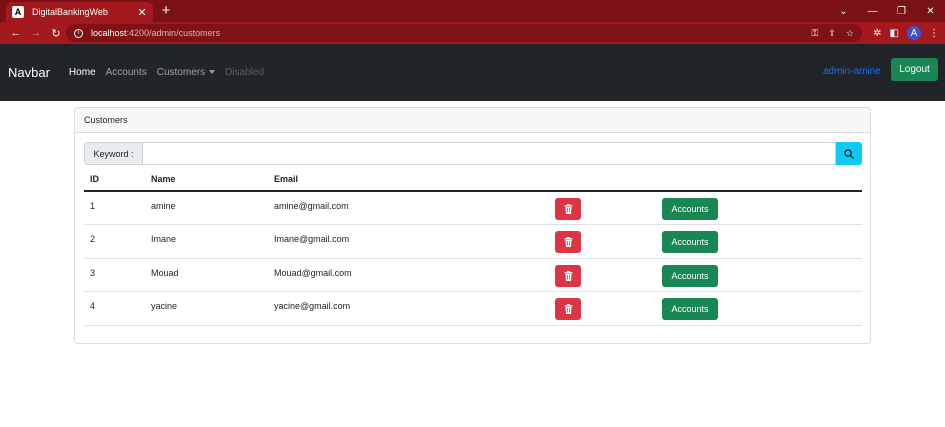  I want to click on info-icon: i, so click(78, 33).